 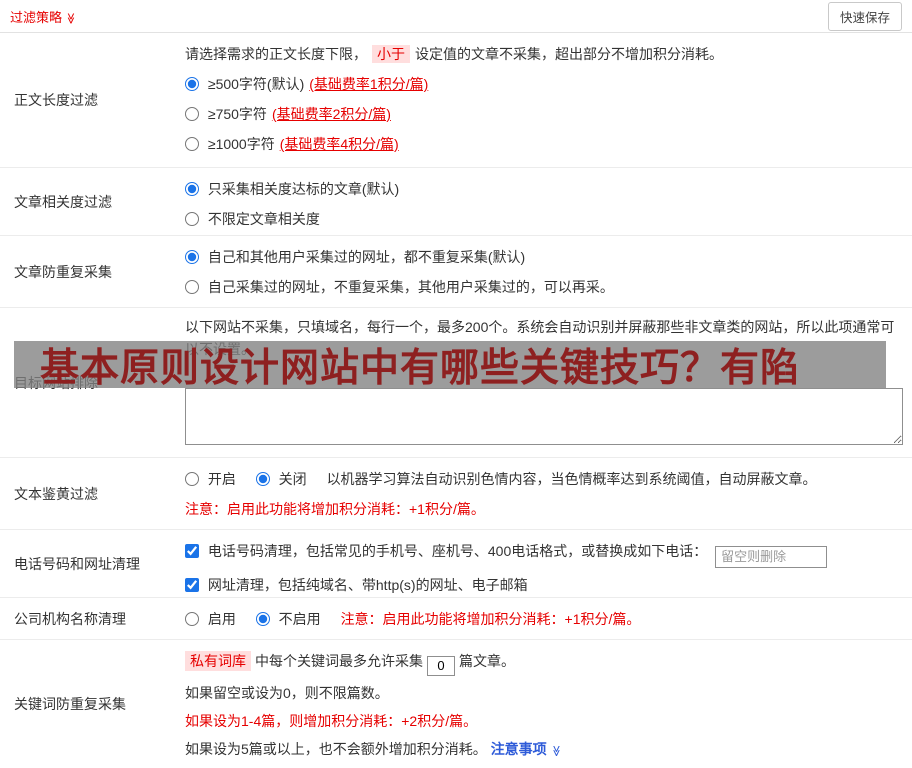 I want to click on keyword-rule-cost: 如果设为1-4篇，则增加积分消耗：+2积分/篇。, so click(x=331, y=720).